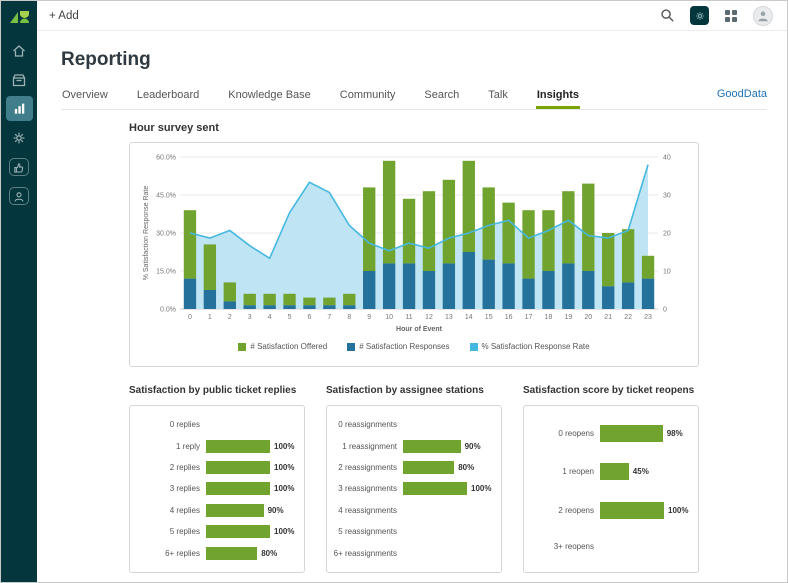 The width and height of the screenshot is (788, 583). What do you see at coordinates (19, 79) in the screenshot?
I see `sidebar-item-queue` at bounding box center [19, 79].